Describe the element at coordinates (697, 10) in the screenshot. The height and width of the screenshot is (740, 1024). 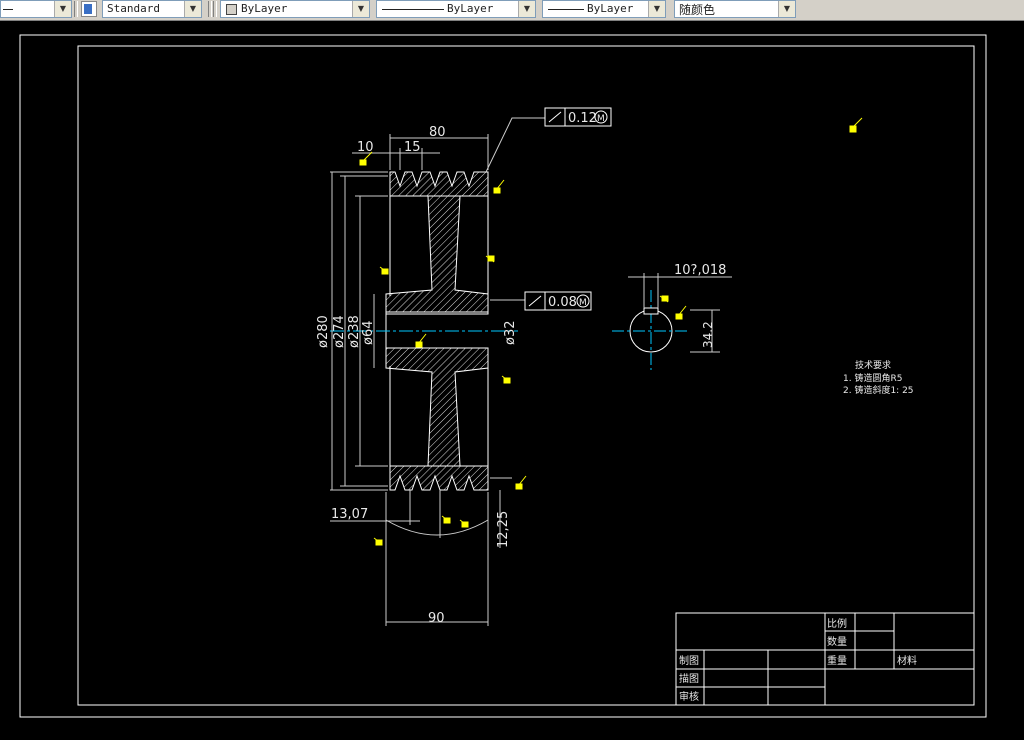
I see `color-value: 随颜色` at that location.